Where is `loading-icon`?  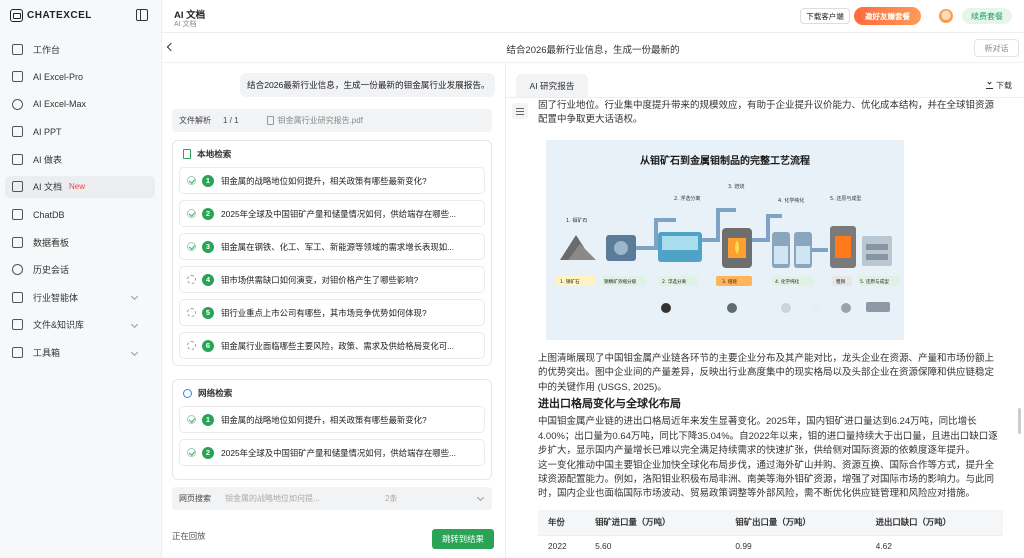
loading-icon is located at coordinates (191, 312).